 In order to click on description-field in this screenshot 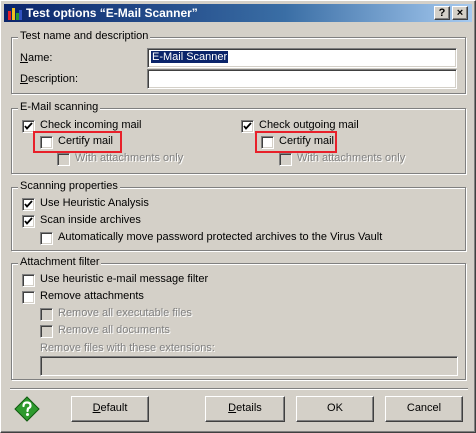, I will do `click(302, 79)`.